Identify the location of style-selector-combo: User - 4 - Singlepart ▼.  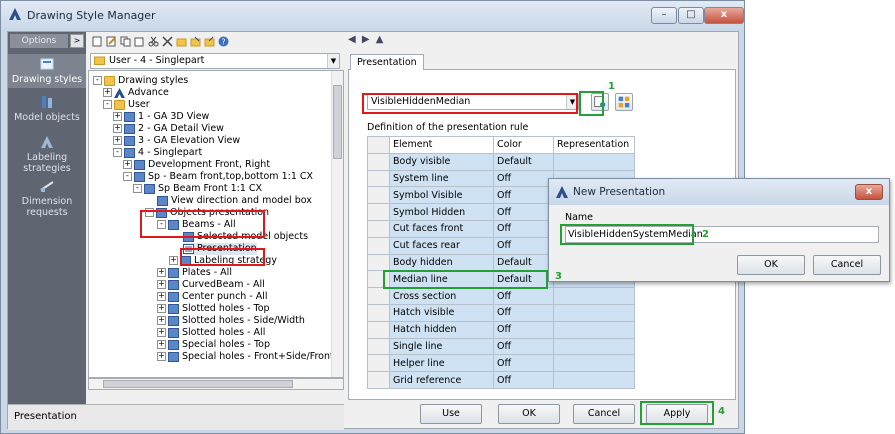
(215, 61).